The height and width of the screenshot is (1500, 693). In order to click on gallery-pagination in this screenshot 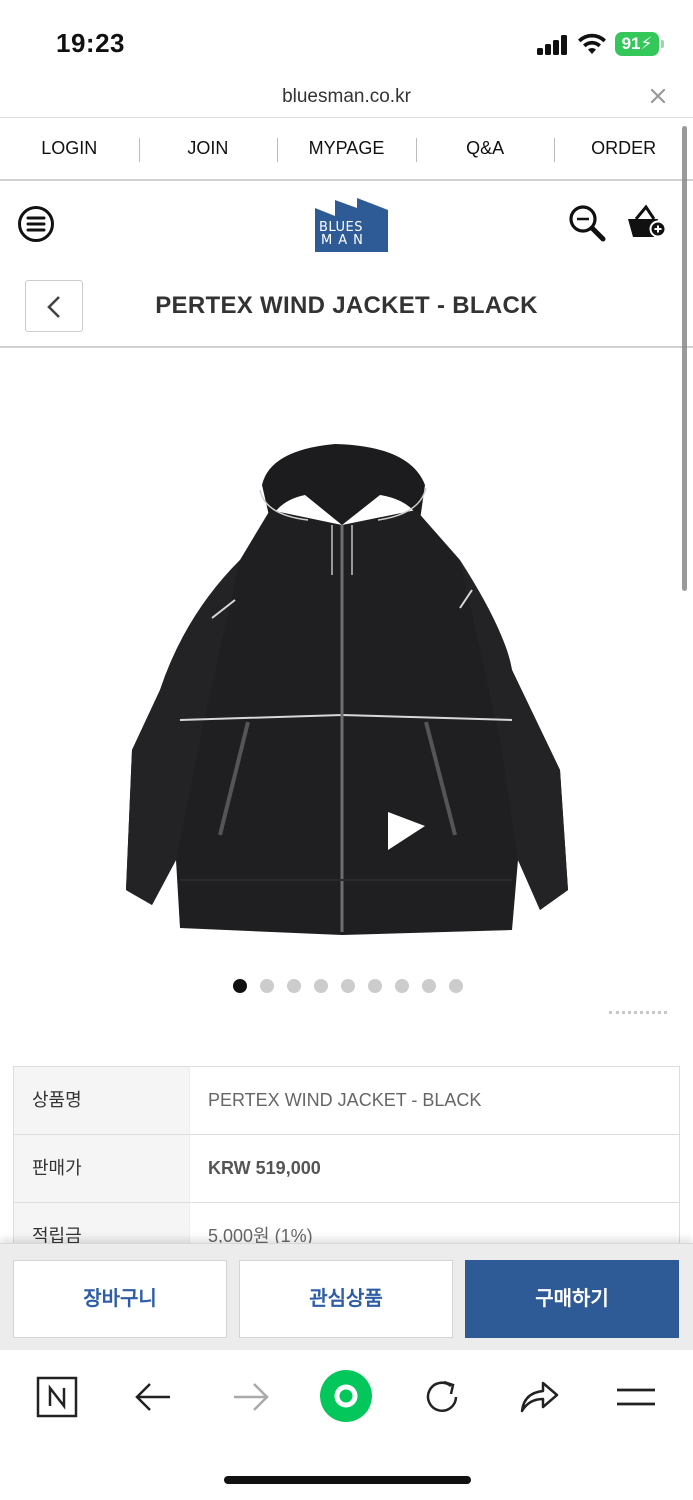, I will do `click(348, 986)`.